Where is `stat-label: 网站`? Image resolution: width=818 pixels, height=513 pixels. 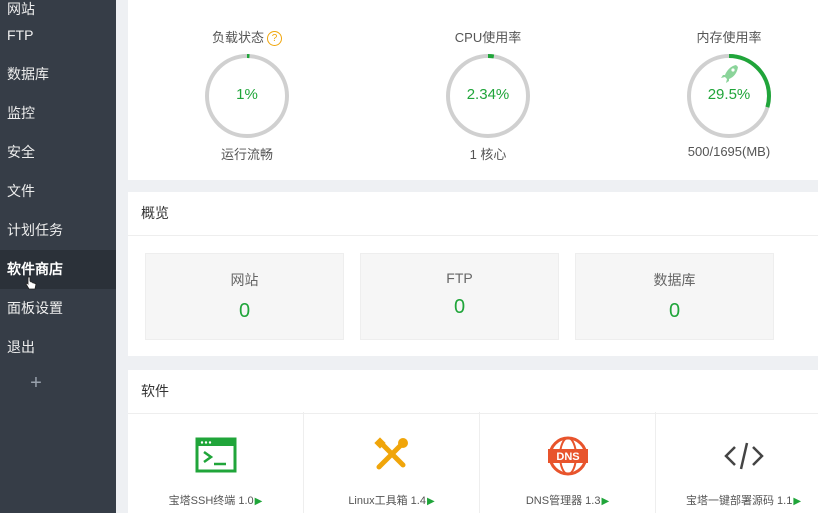 stat-label: 网站 is located at coordinates (244, 280).